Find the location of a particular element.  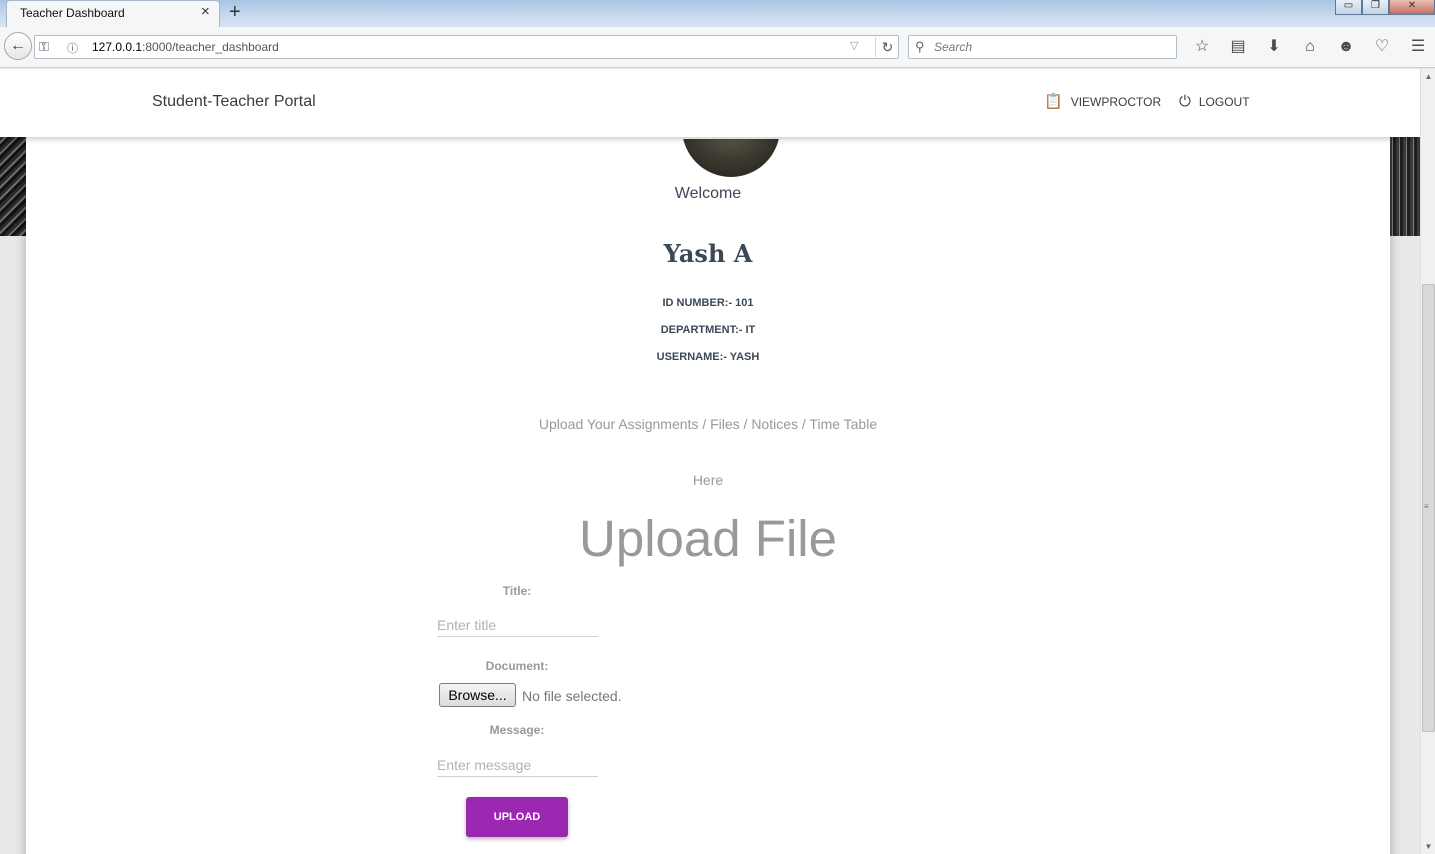

url-dropdown-icon: ▽ is located at coordinates (854, 45).